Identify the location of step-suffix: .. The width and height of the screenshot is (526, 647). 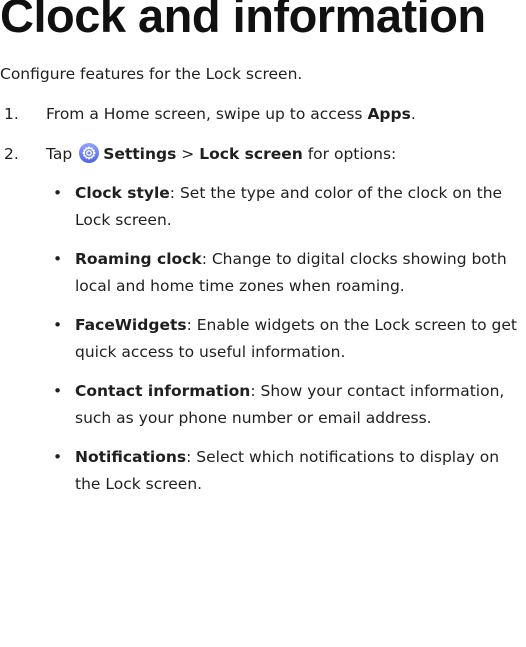
(413, 114).